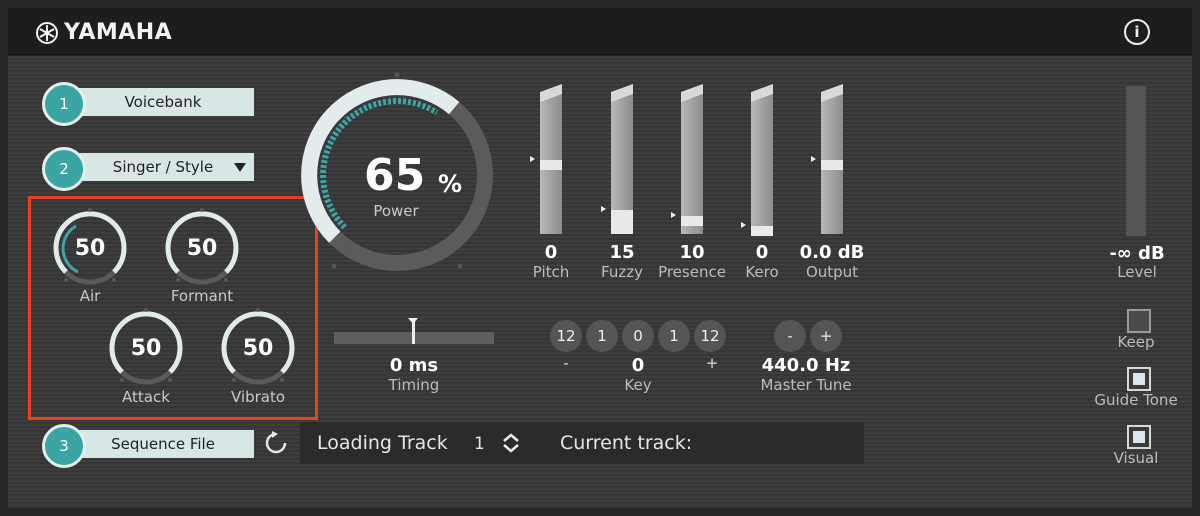 The width and height of the screenshot is (1200, 516). What do you see at coordinates (90, 296) in the screenshot?
I see `air-label: Air` at bounding box center [90, 296].